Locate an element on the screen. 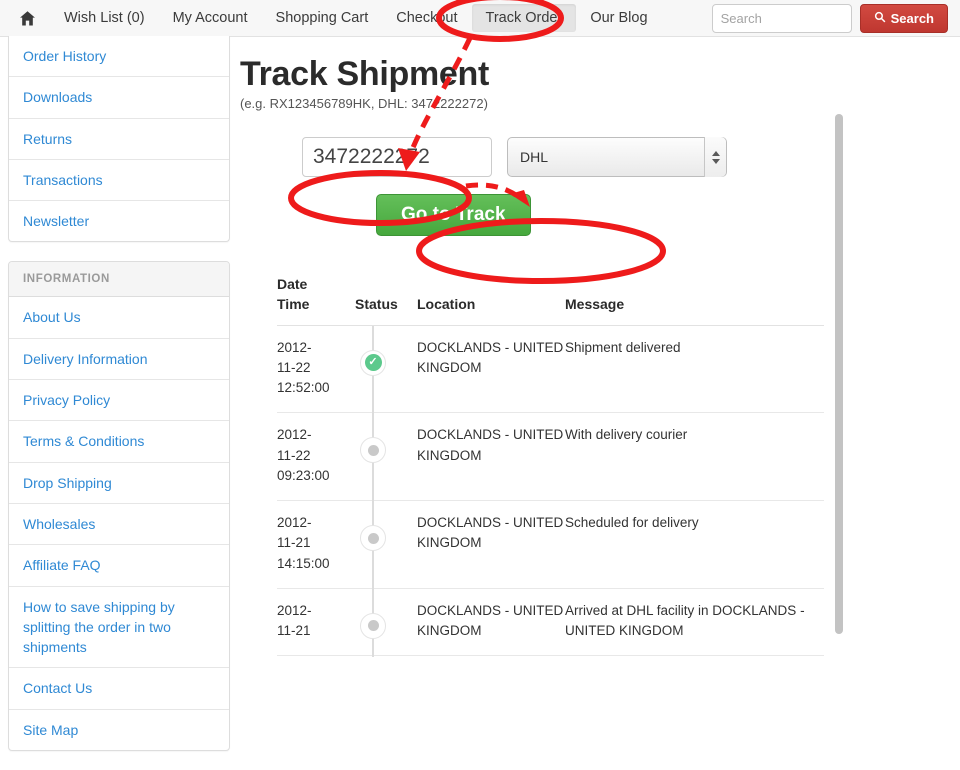 The width and height of the screenshot is (960, 770). go-to-track-button: Go to Track is located at coordinates (453, 215).